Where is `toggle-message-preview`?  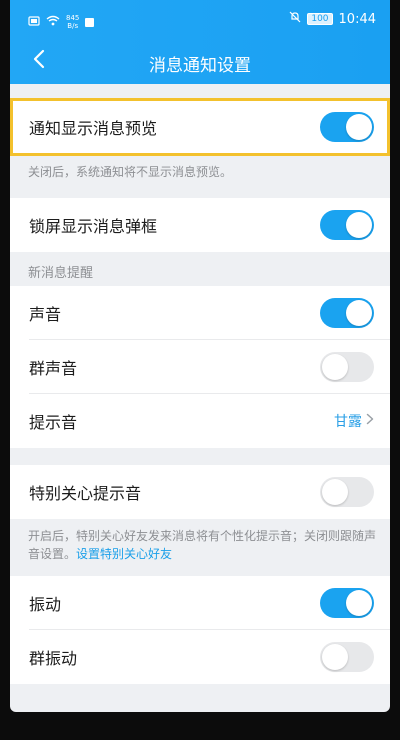
toggle-message-preview is located at coordinates (347, 127).